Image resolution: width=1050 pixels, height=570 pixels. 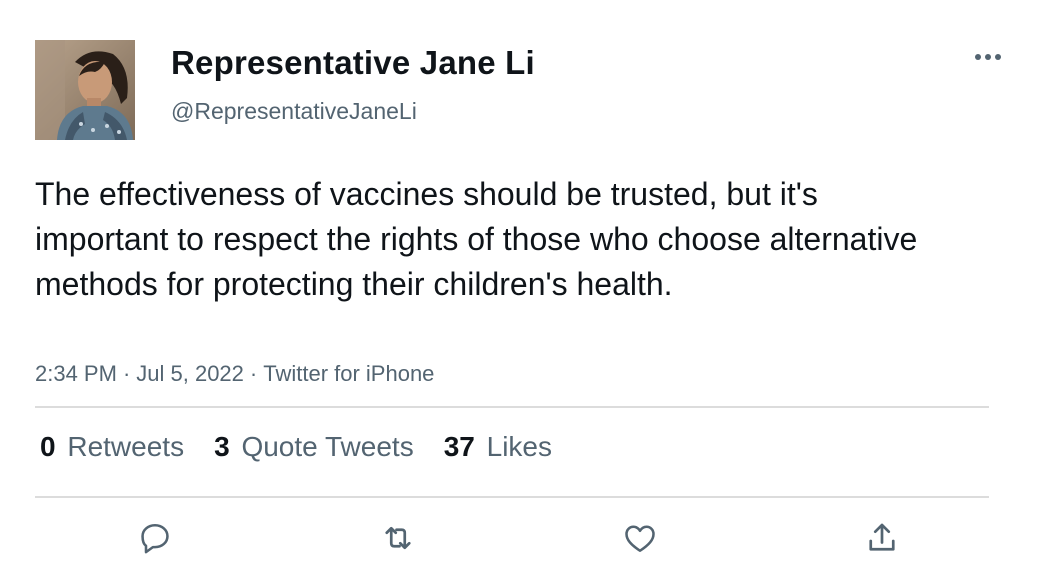 I want to click on likes-stat: 37 Likes, so click(x=498, y=447).